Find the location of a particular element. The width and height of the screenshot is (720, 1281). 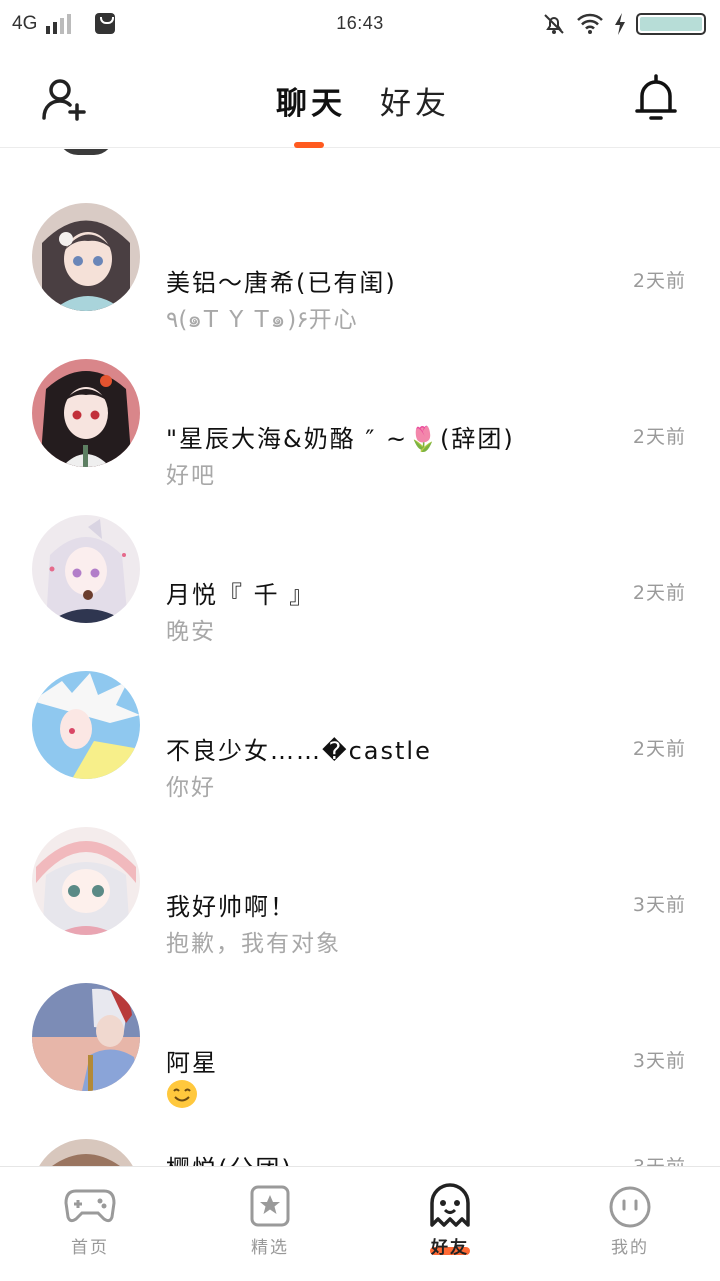

battery-icon is located at coordinates (671, 24).